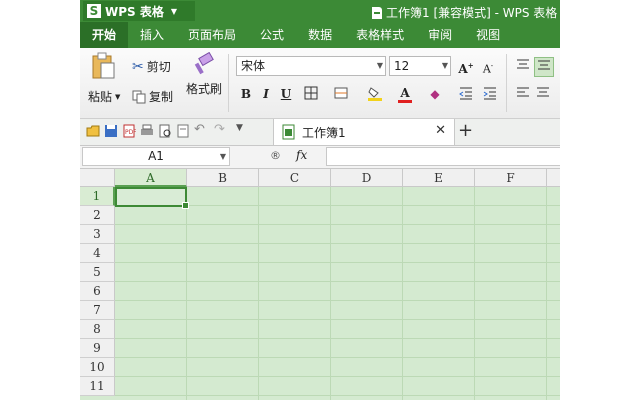  I want to click on paste-menu: 粘贴 ▼, so click(104, 96).